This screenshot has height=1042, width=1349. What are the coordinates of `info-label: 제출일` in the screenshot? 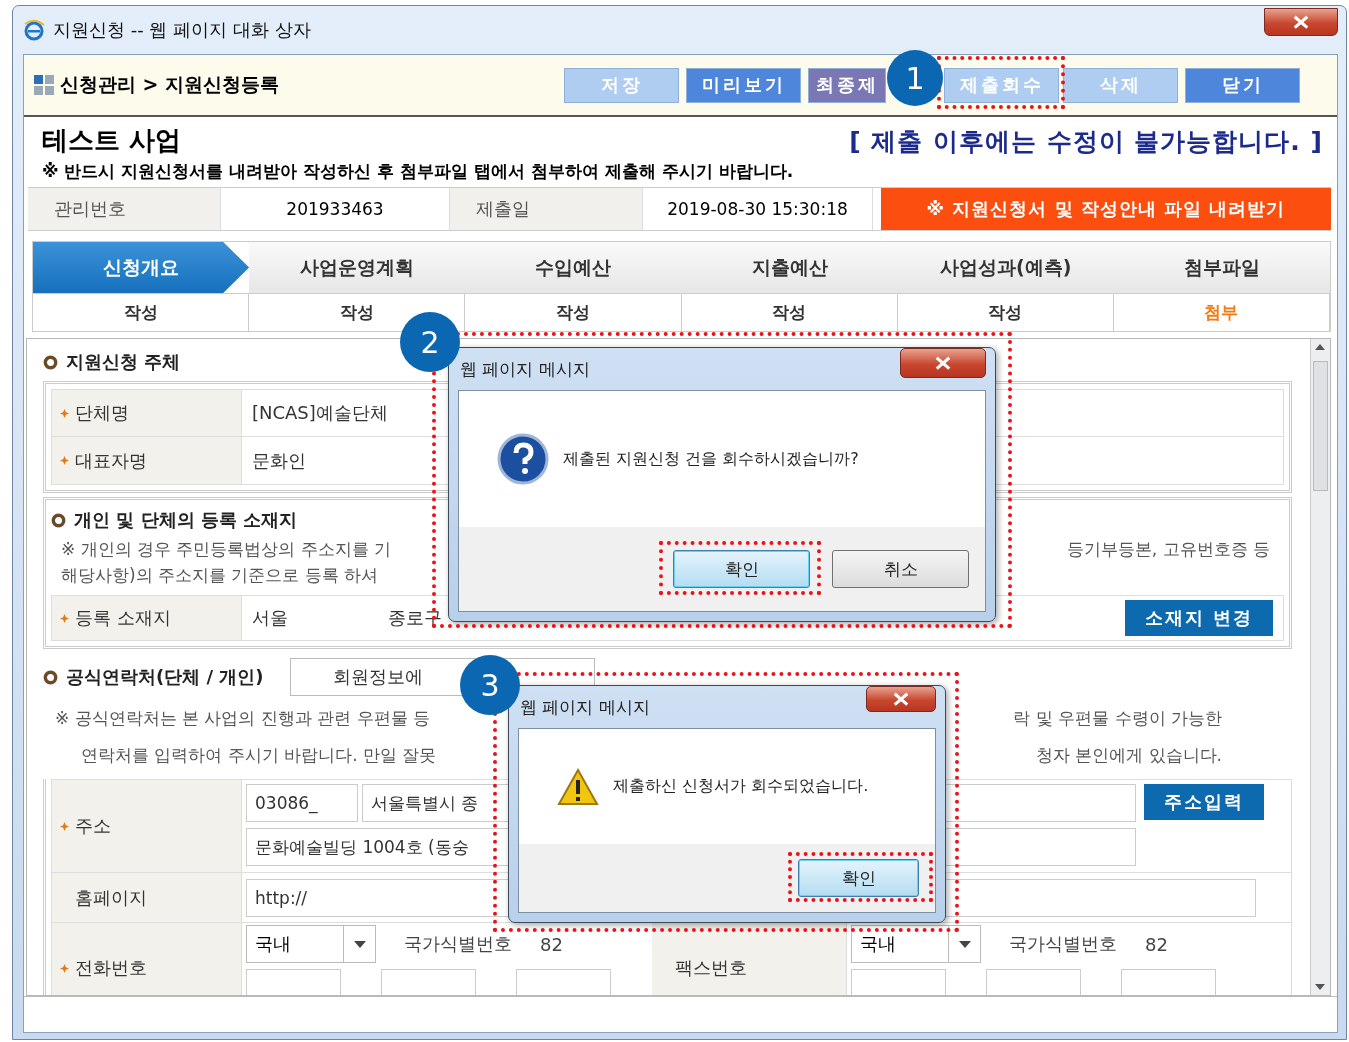 It's located at (546, 209).